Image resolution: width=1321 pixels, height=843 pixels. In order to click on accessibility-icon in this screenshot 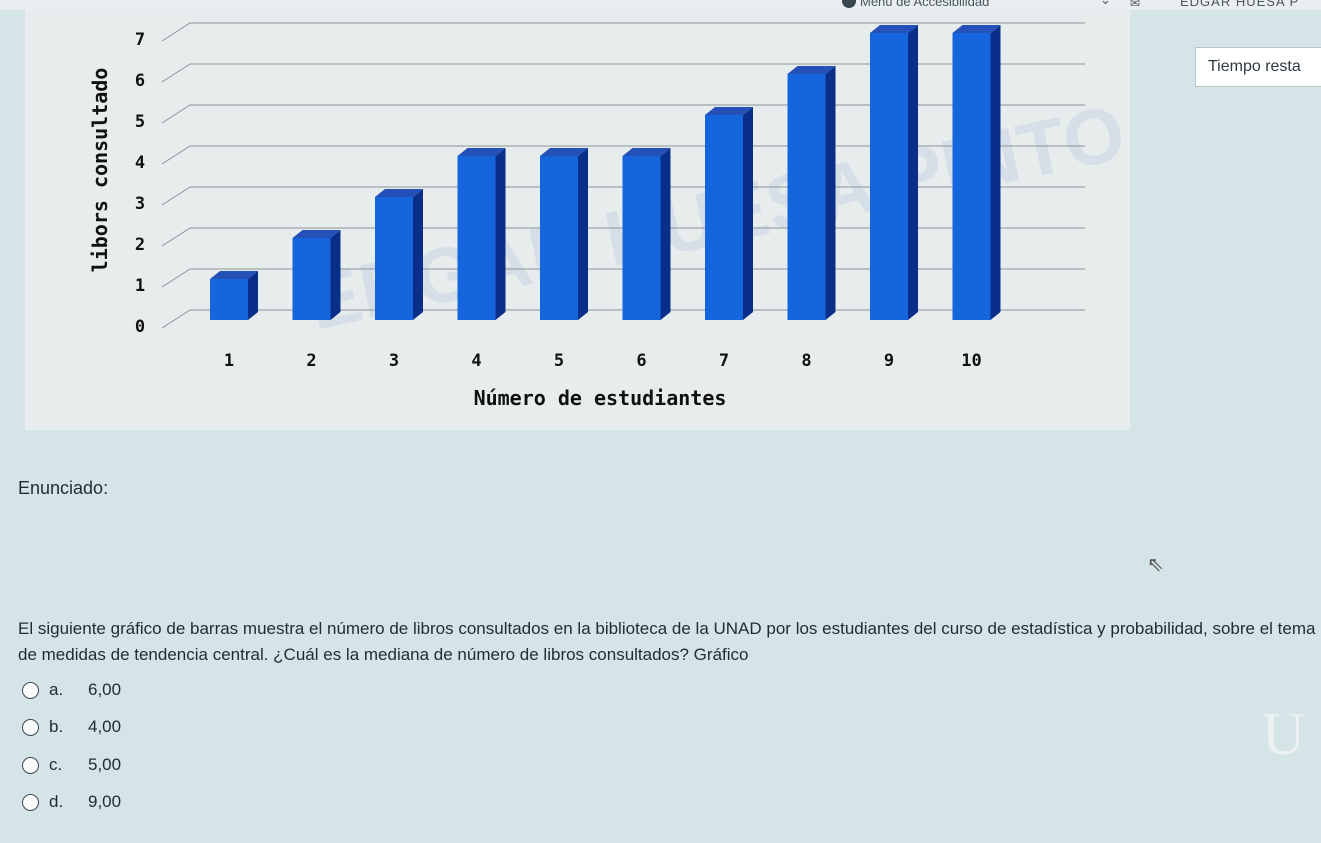, I will do `click(849, 4)`.